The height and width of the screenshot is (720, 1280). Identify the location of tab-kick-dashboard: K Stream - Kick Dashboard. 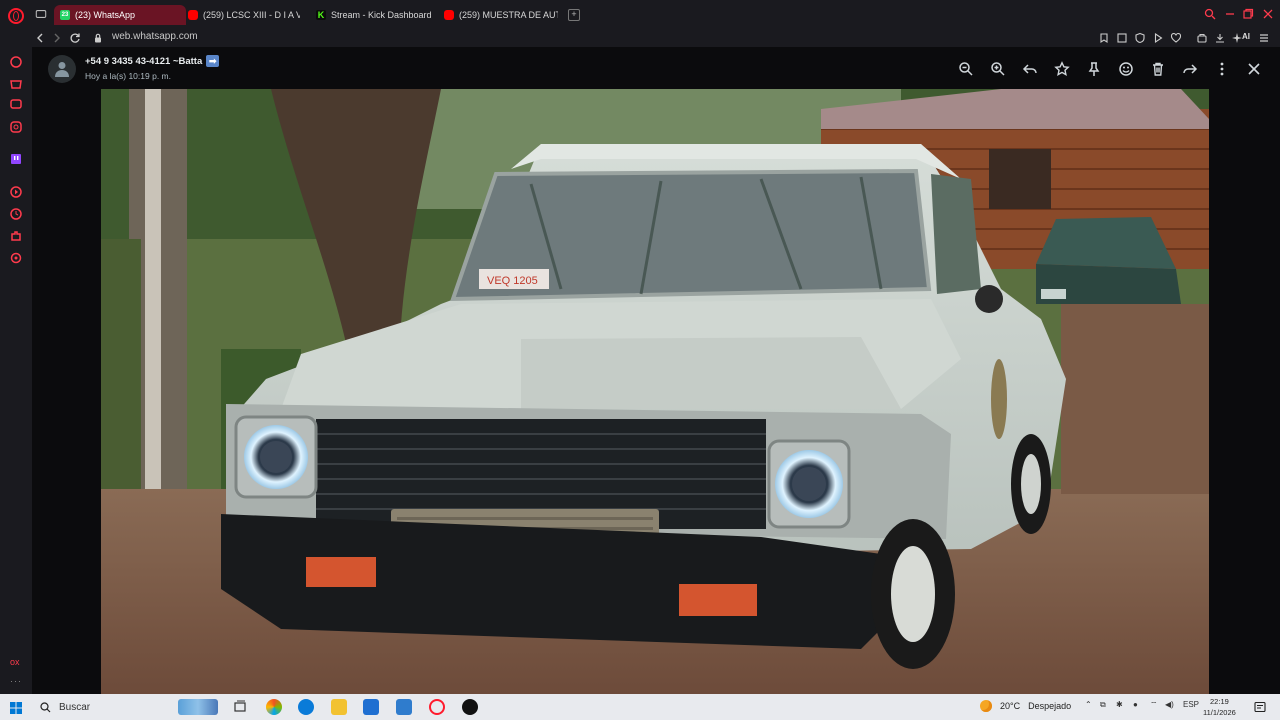
(379, 15).